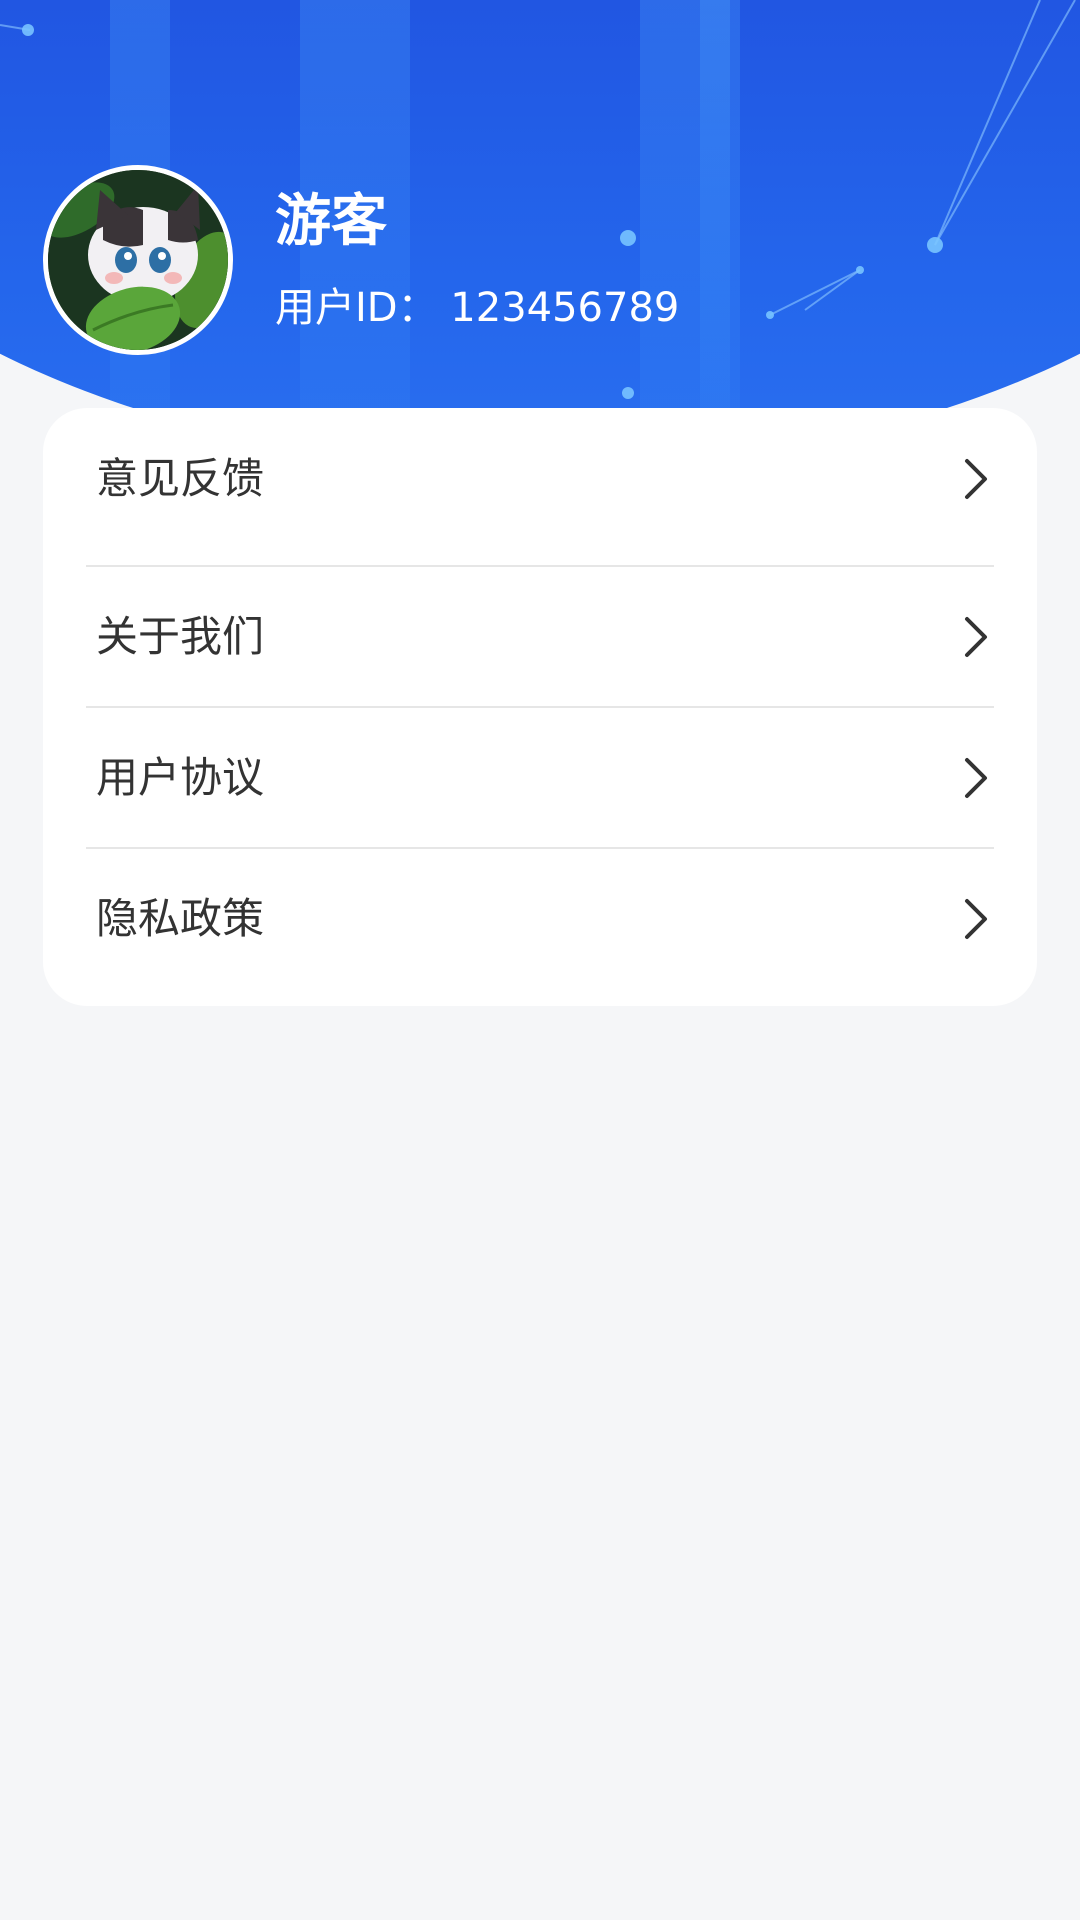  Describe the element at coordinates (477, 308) in the screenshot. I see `user-id: 用户ID： 123456789` at that location.